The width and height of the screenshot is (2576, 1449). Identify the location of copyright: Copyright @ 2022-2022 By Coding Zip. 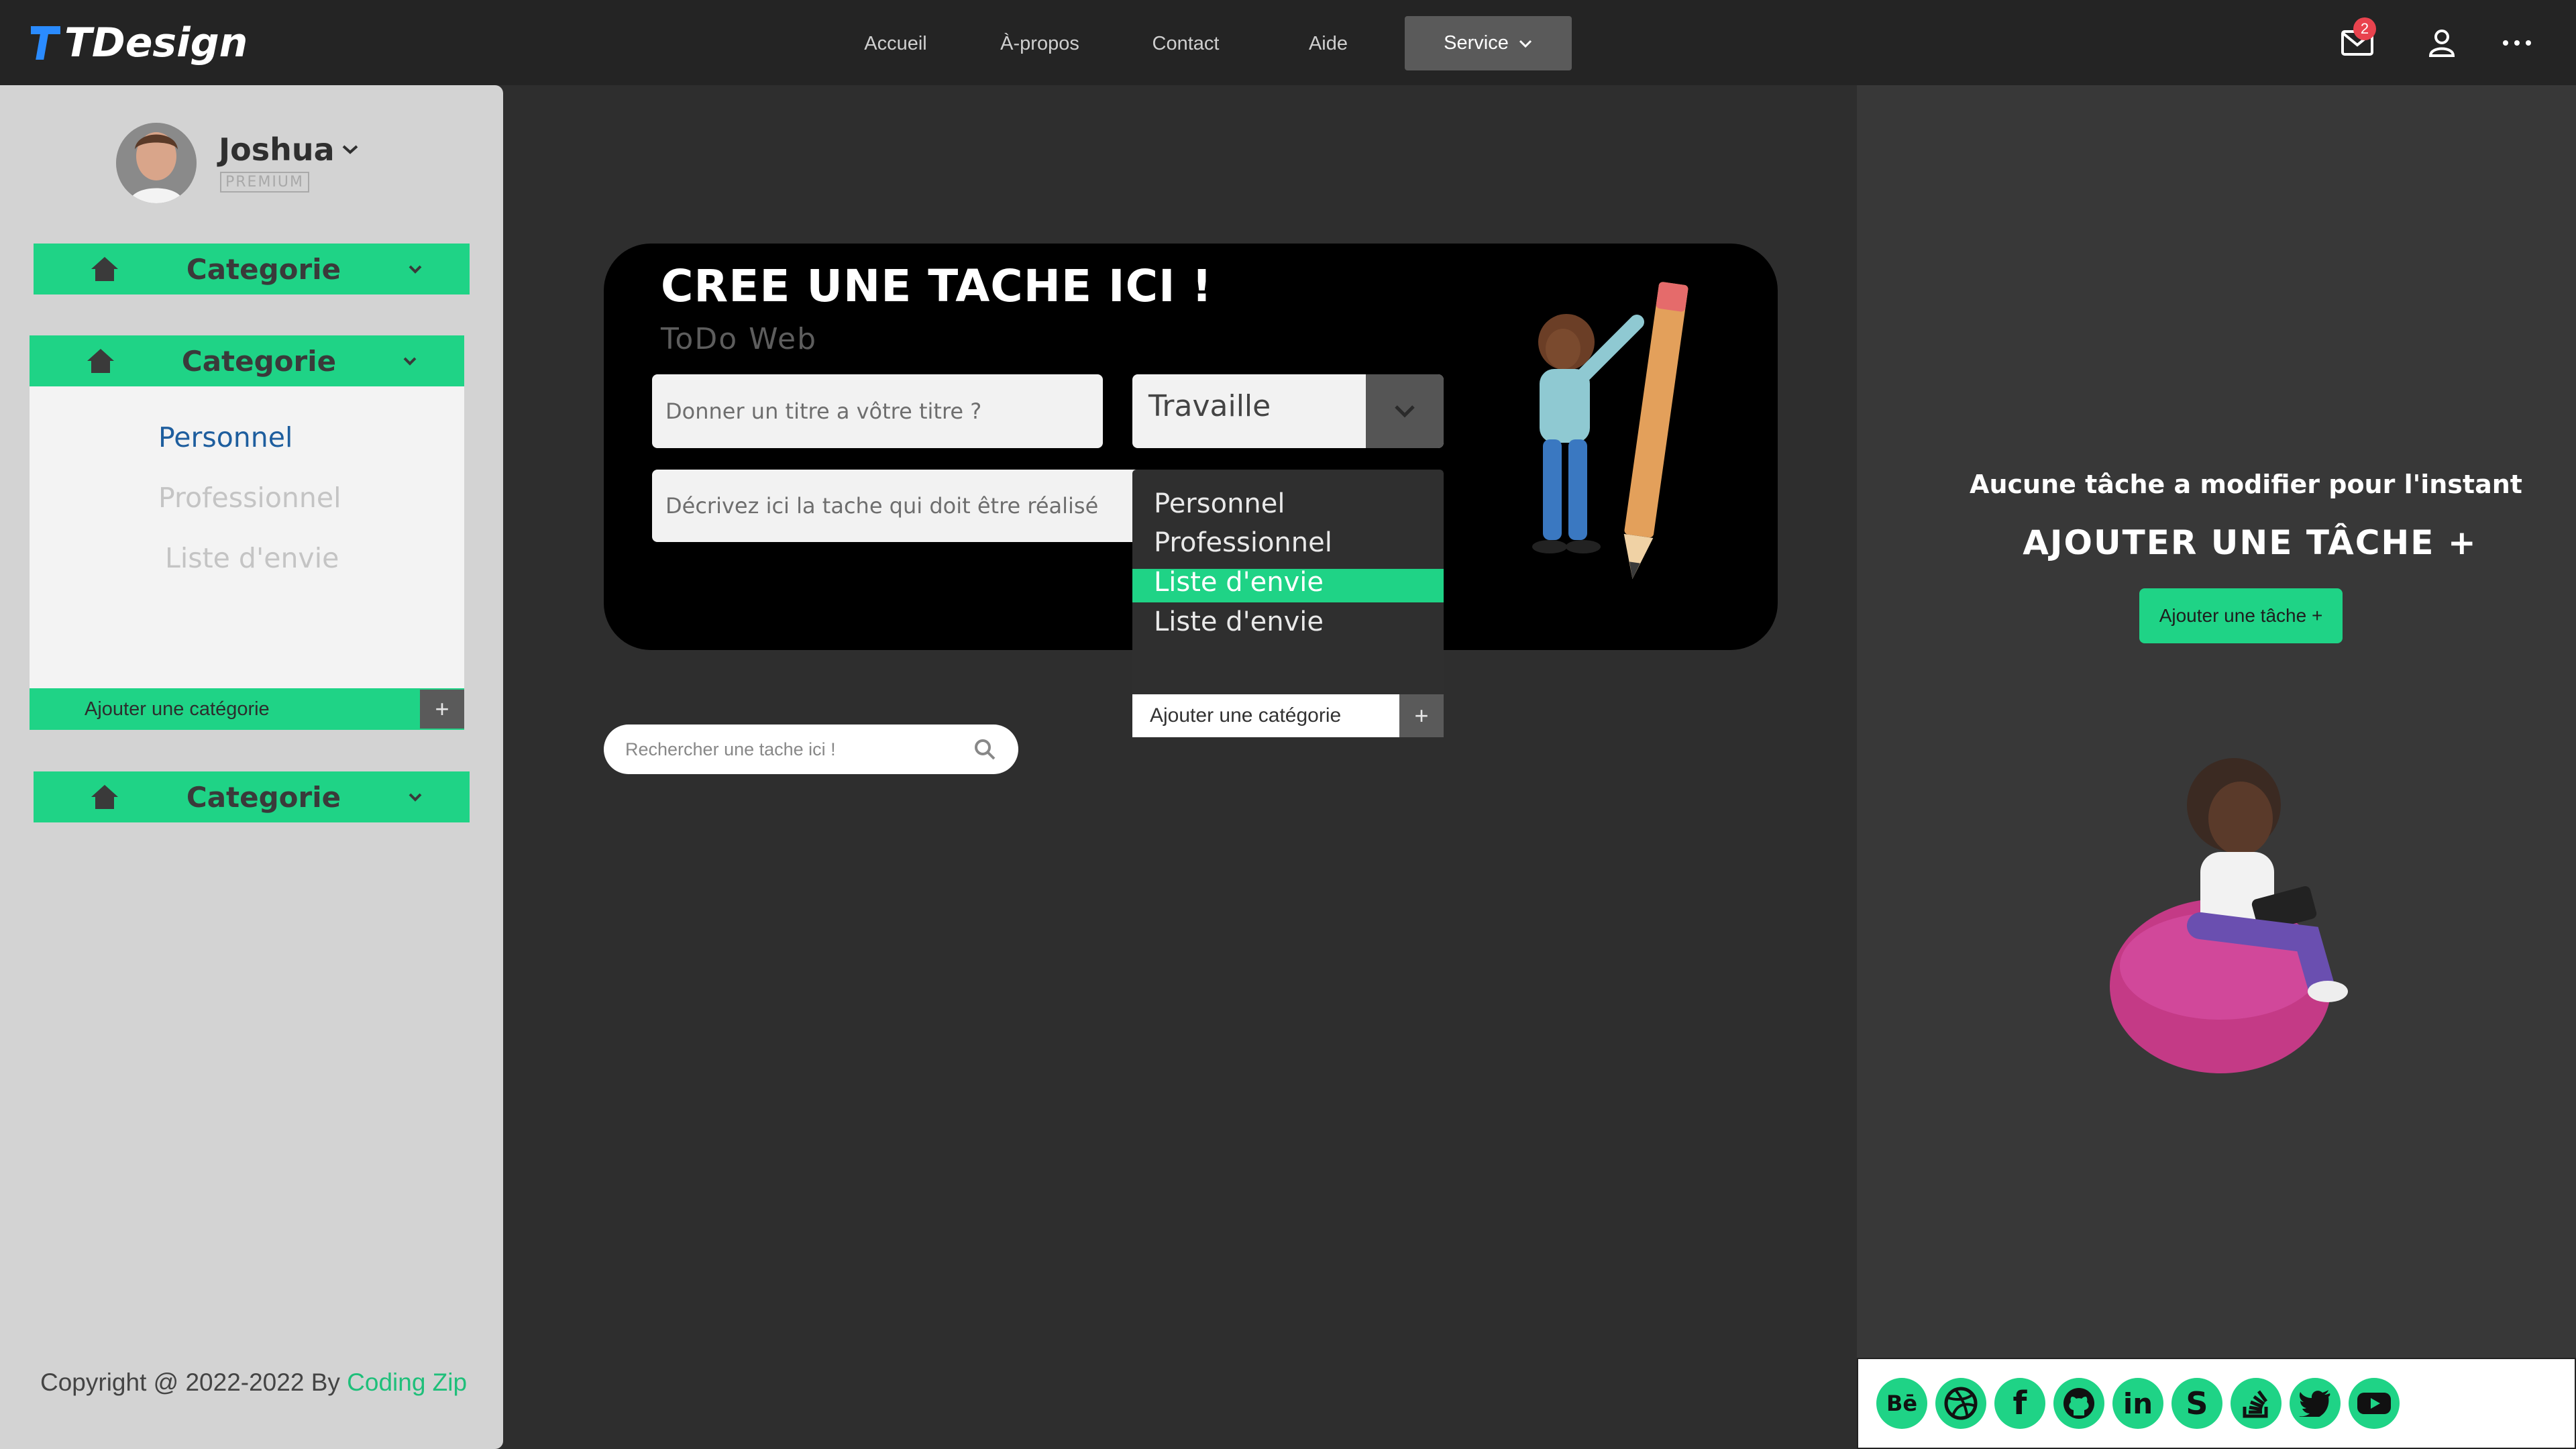
(253, 1382).